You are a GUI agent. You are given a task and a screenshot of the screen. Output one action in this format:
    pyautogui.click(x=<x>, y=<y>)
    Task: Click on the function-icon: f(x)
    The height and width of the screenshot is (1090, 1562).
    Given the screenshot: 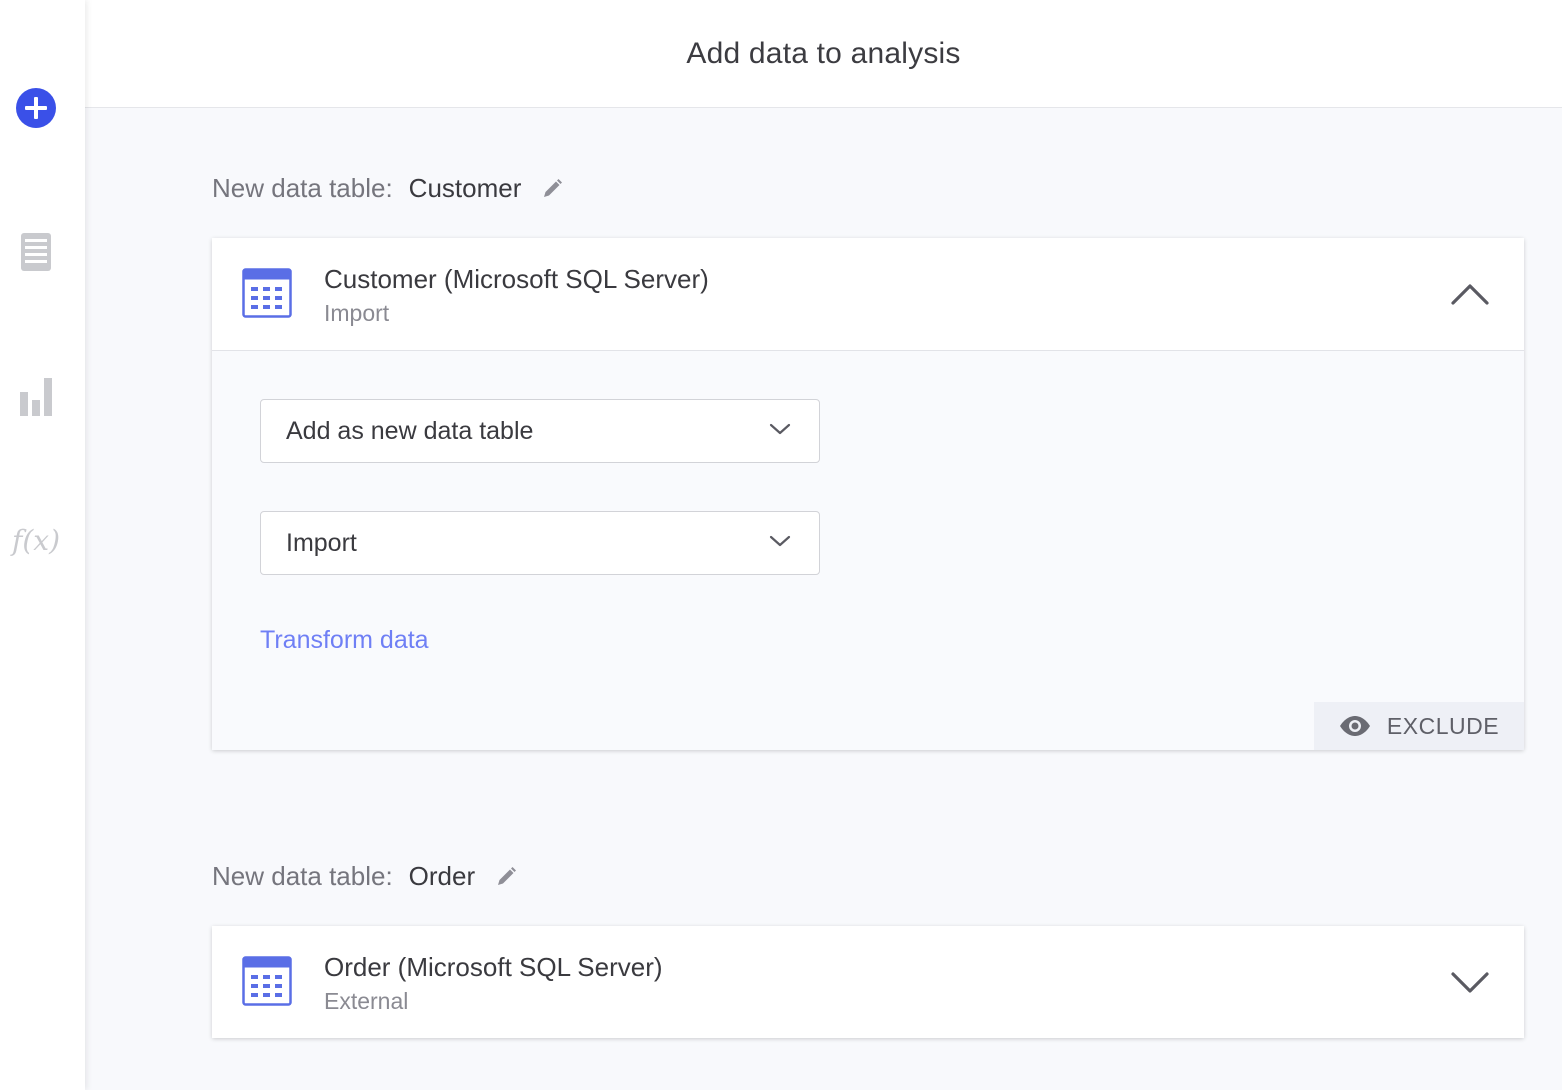 What is the action you would take?
    pyautogui.click(x=35, y=540)
    